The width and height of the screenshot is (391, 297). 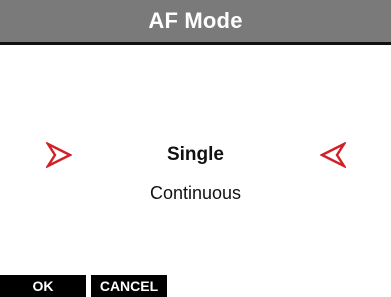 I want to click on ok-button: OK, so click(x=43, y=286).